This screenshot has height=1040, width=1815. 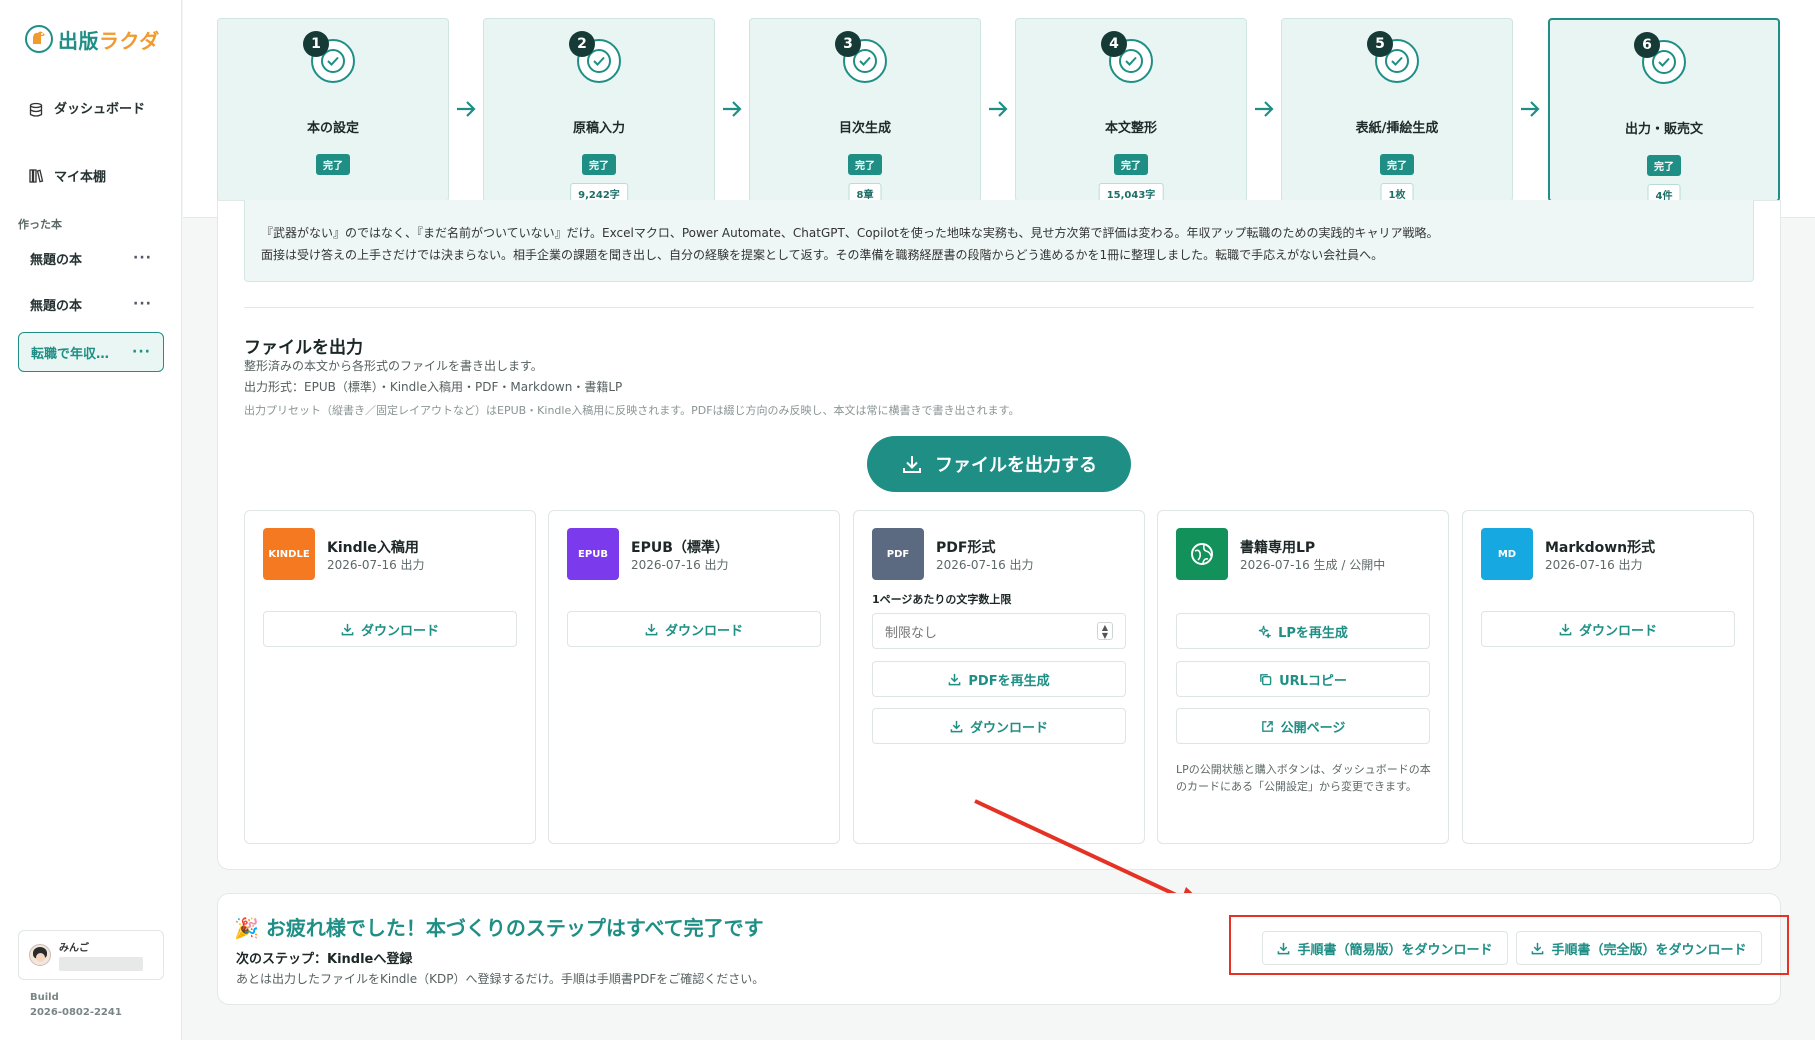 I want to click on step-name: 表紙/挿絵生成, so click(x=1397, y=128).